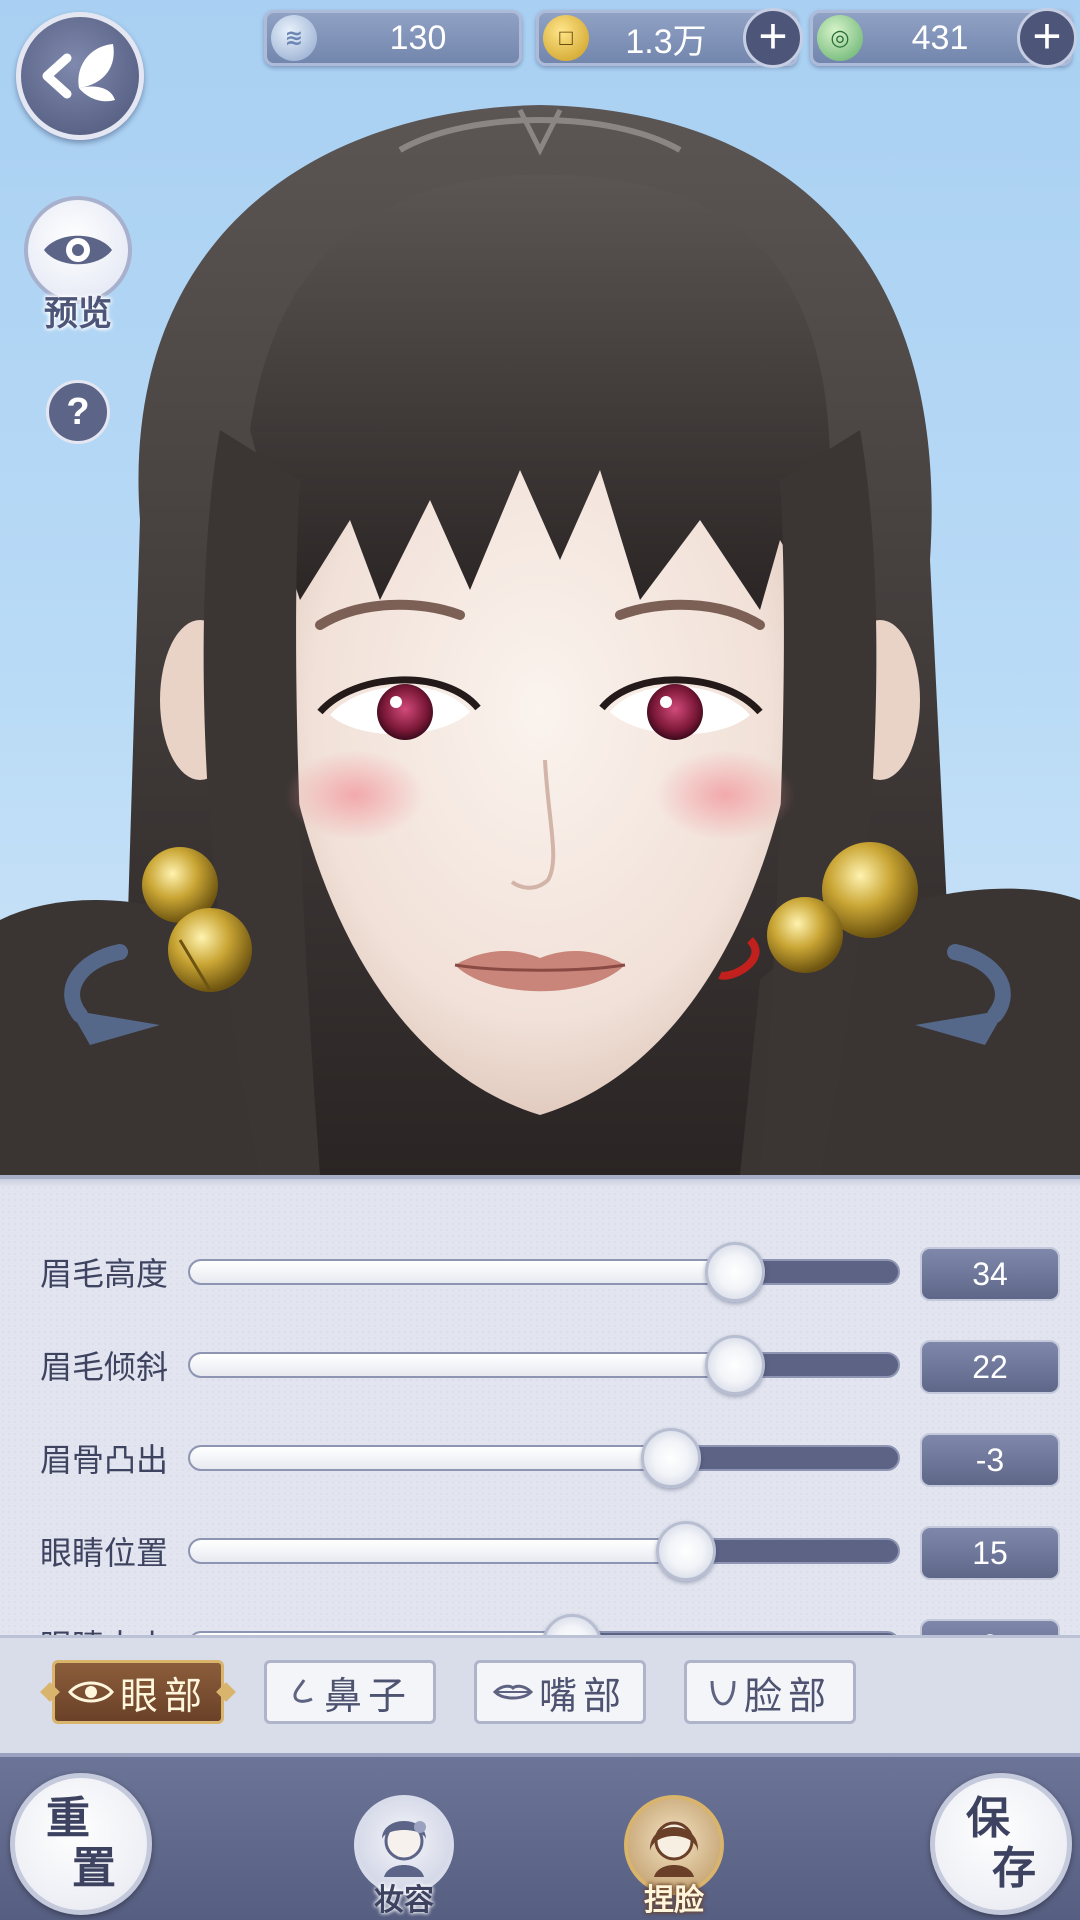 The width and height of the screenshot is (1080, 1920). I want to click on tab-face-label: 脸部, so click(787, 1695).